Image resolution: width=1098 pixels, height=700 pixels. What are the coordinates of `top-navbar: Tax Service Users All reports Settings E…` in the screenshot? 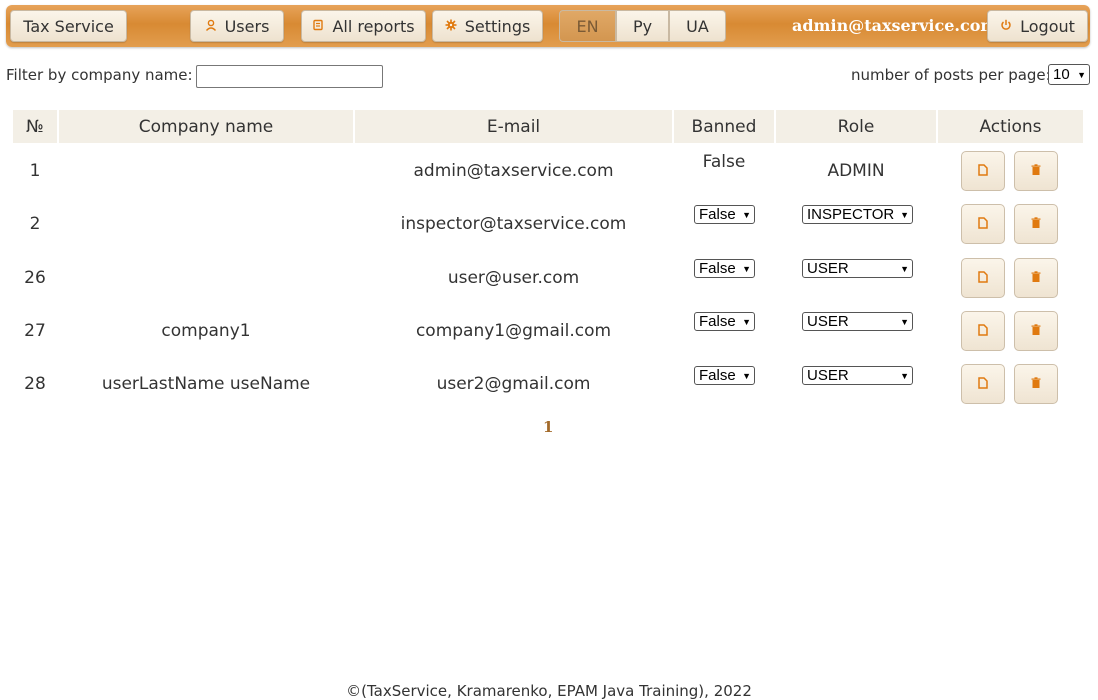 It's located at (548, 26).